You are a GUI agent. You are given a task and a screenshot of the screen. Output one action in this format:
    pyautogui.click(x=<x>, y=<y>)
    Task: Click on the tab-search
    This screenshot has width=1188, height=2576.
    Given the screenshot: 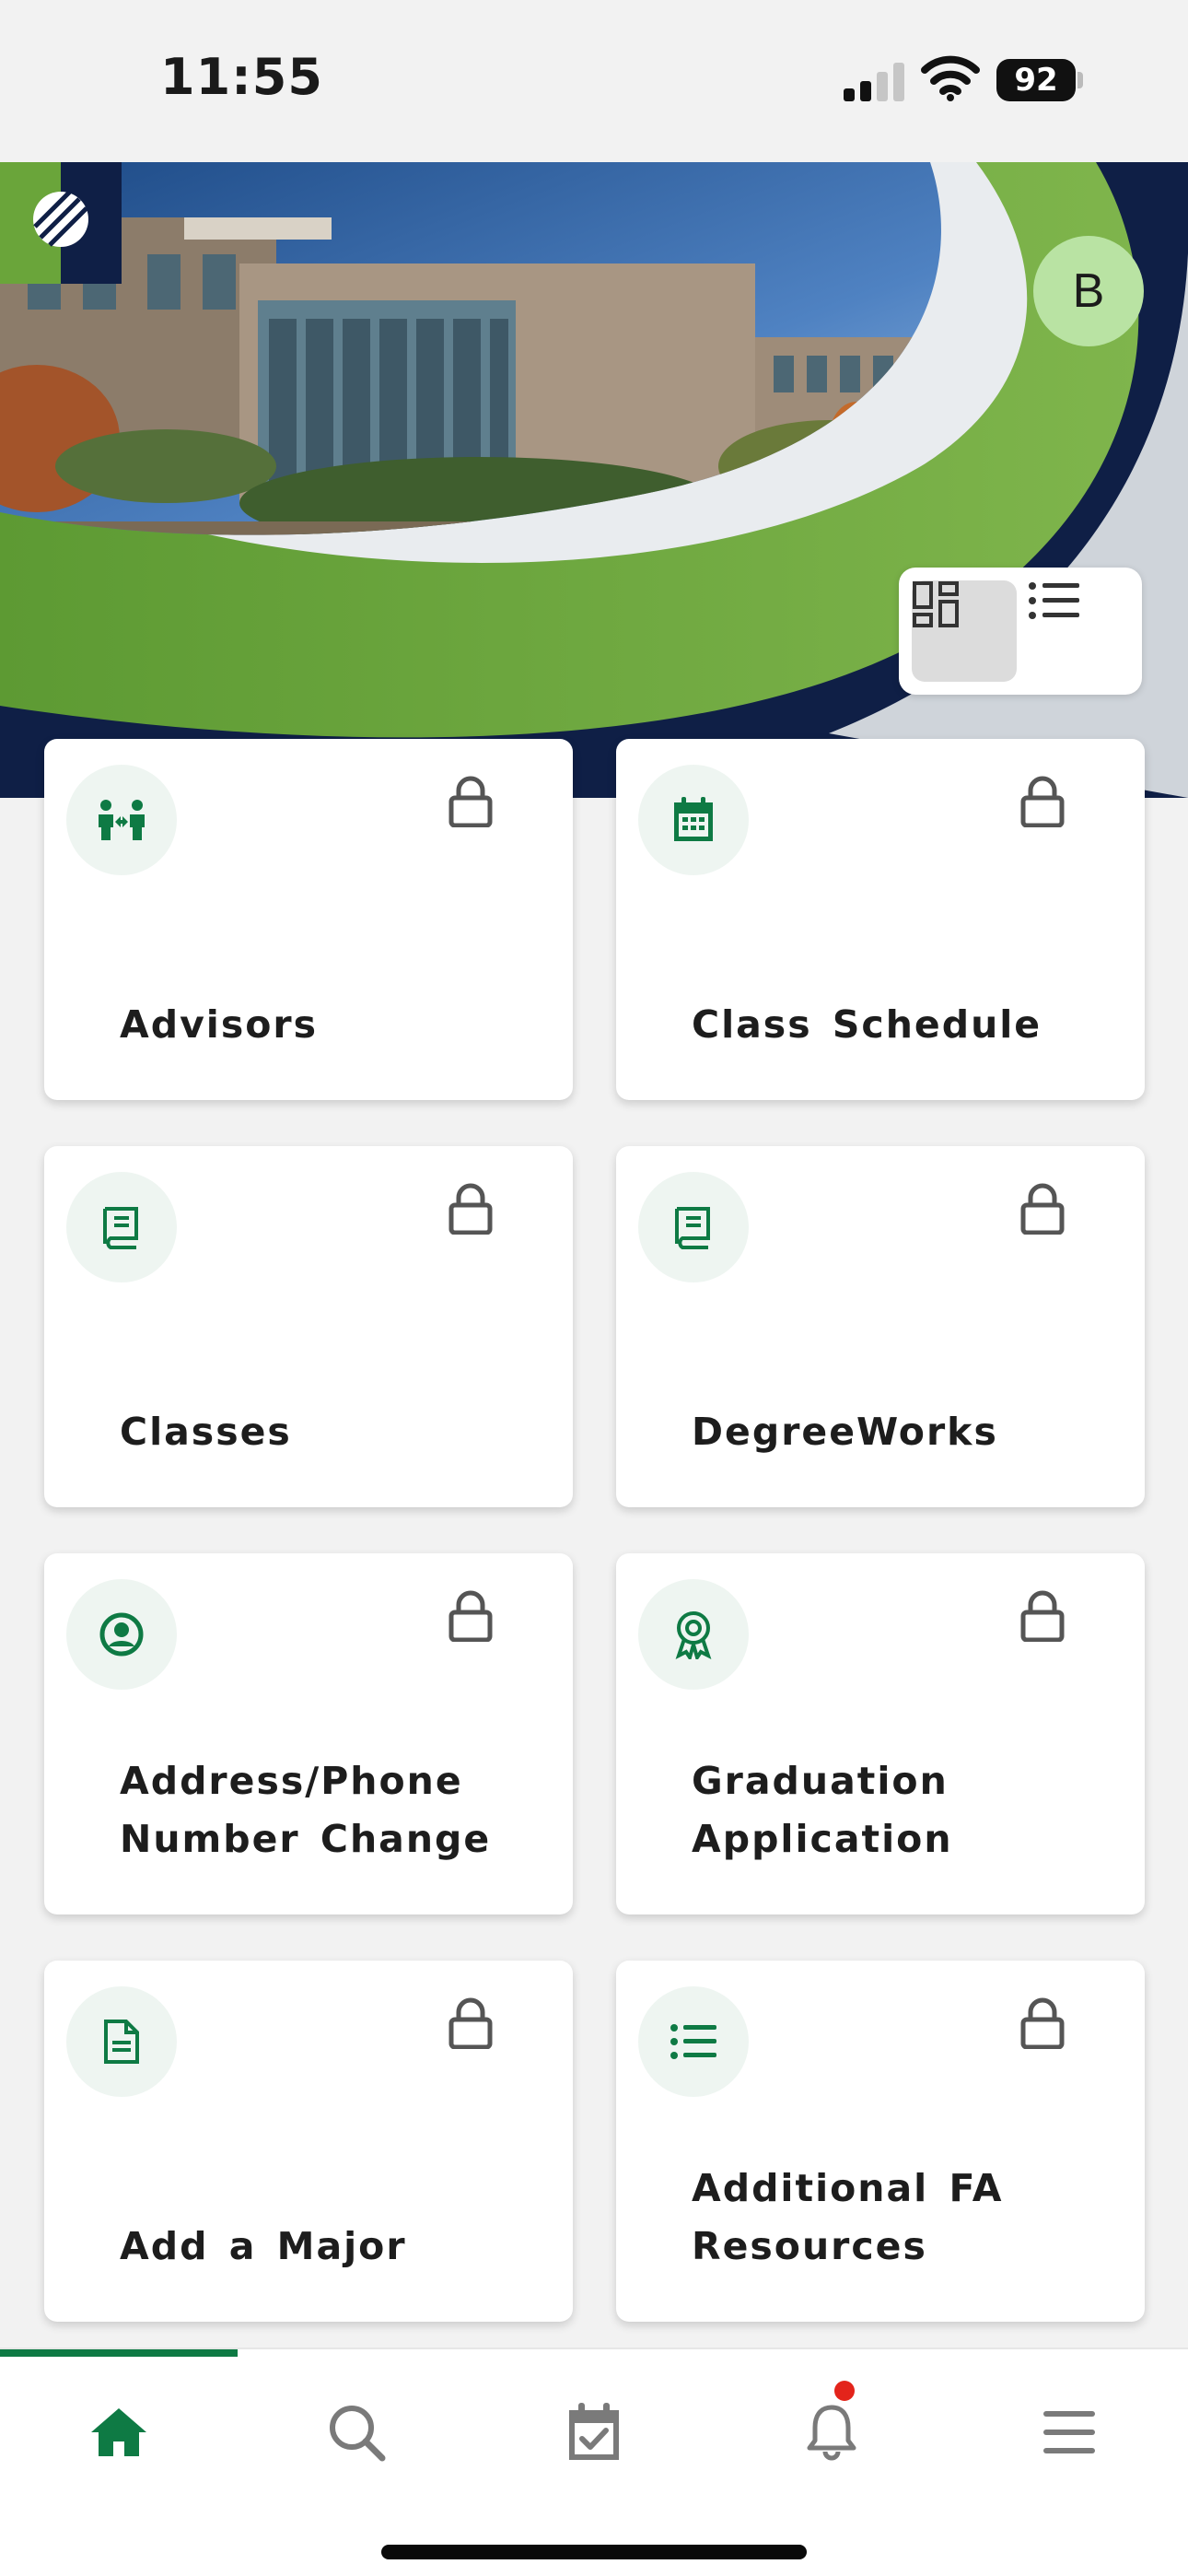 What is the action you would take?
    pyautogui.click(x=356, y=2432)
    